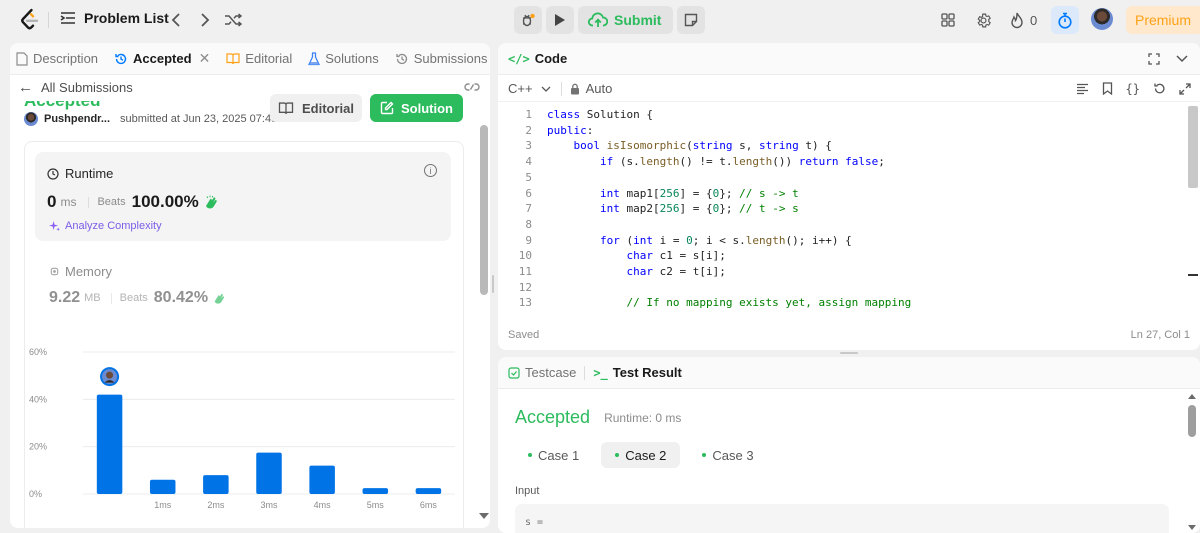 This screenshot has height=533, width=1200. What do you see at coordinates (536, 59) in the screenshot?
I see `tab-code: </> Code` at bounding box center [536, 59].